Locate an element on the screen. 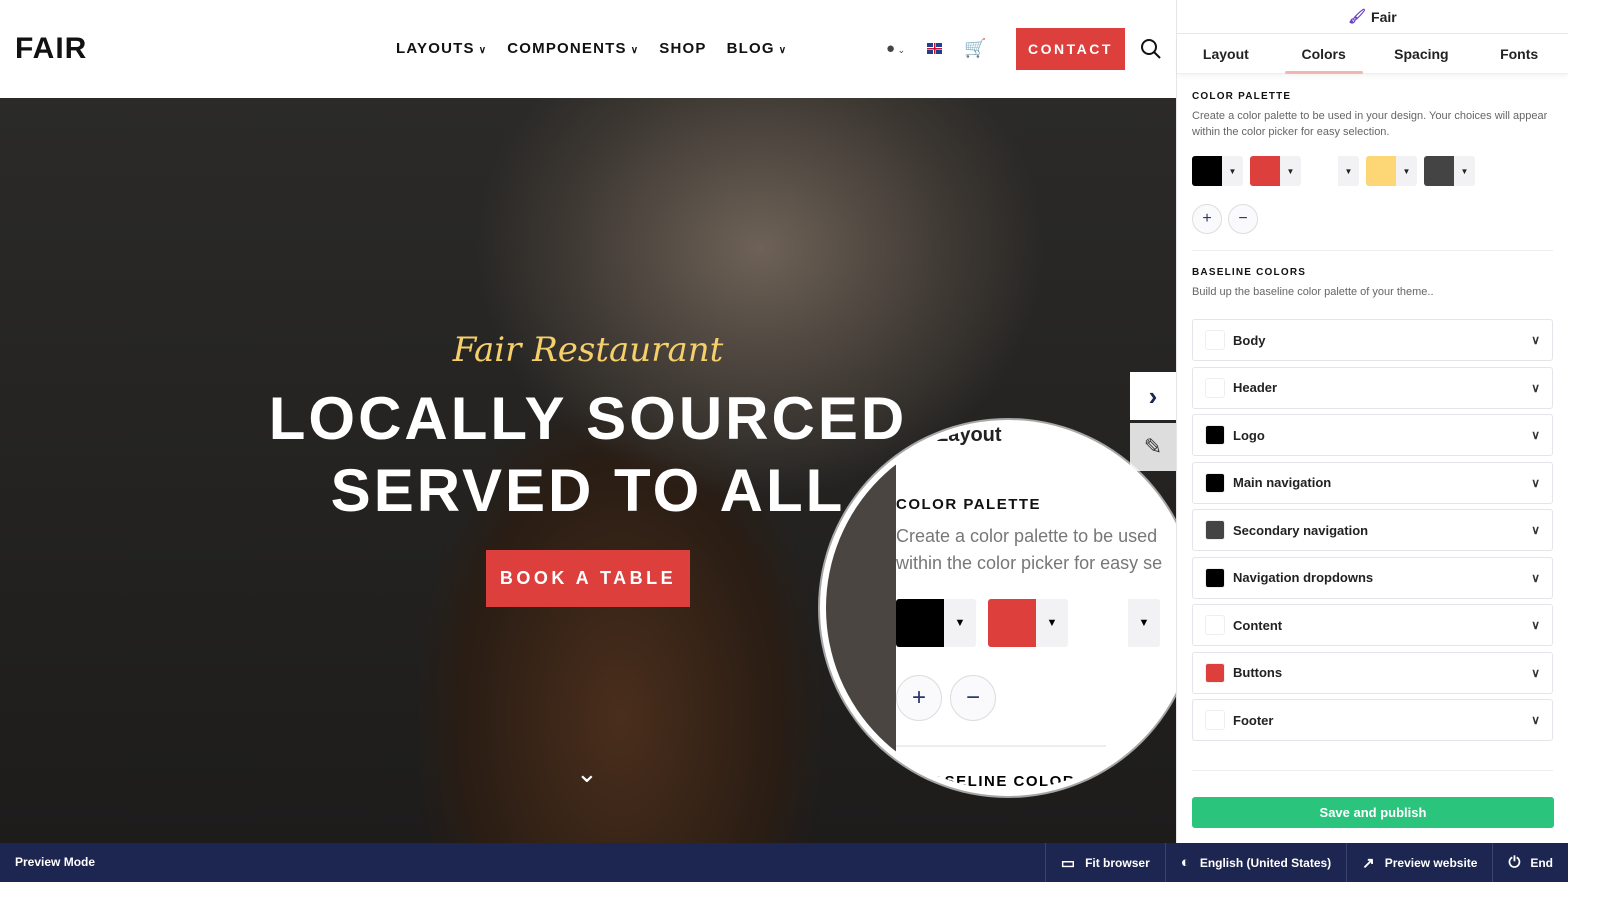 This screenshot has height=900, width=1600. bottom-english-united-states-: ◐ English (United States) is located at coordinates (1255, 862).